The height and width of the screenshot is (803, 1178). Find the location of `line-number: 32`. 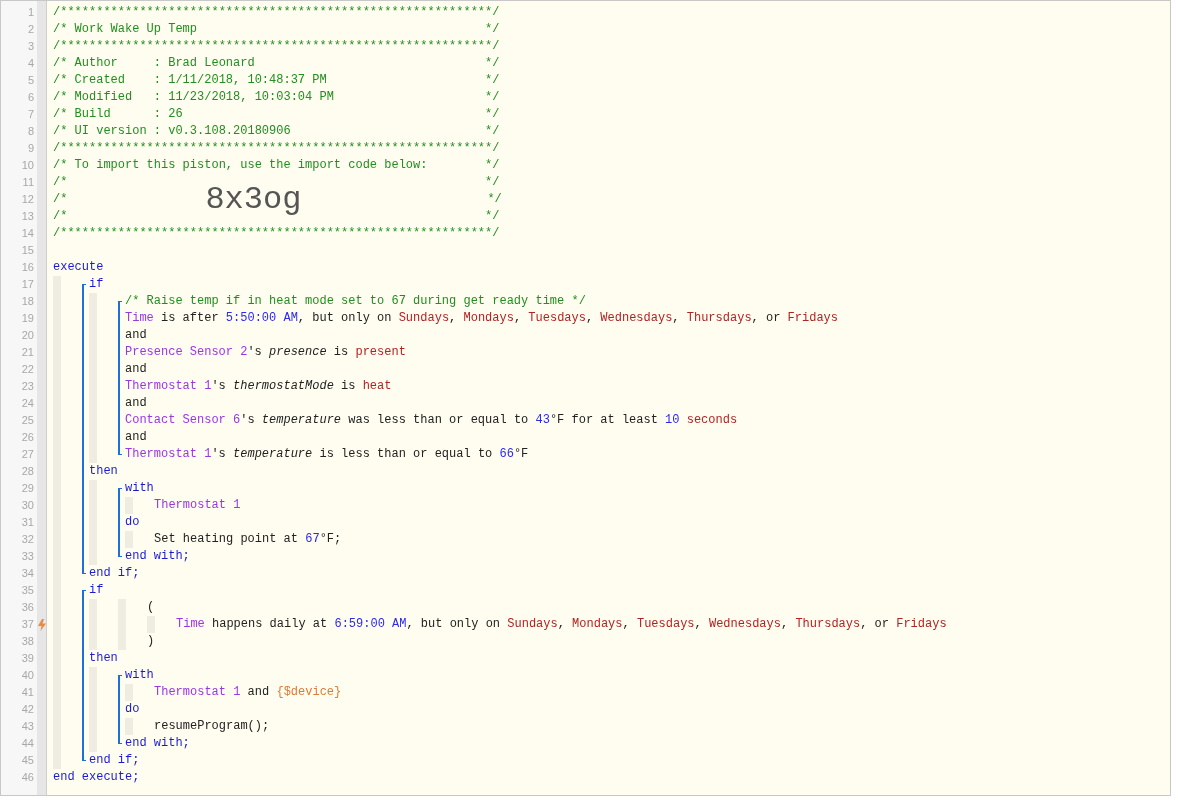

line-number: 32 is located at coordinates (27, 539).